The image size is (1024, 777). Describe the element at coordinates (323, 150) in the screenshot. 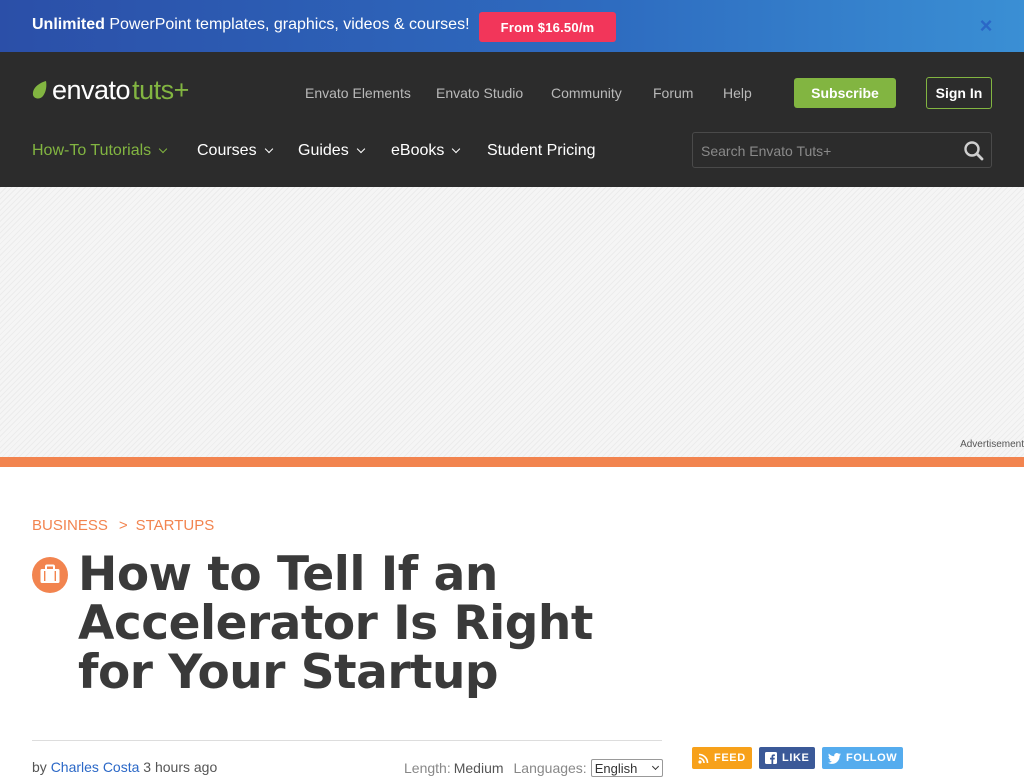

I see `nav-label: Guides` at that location.